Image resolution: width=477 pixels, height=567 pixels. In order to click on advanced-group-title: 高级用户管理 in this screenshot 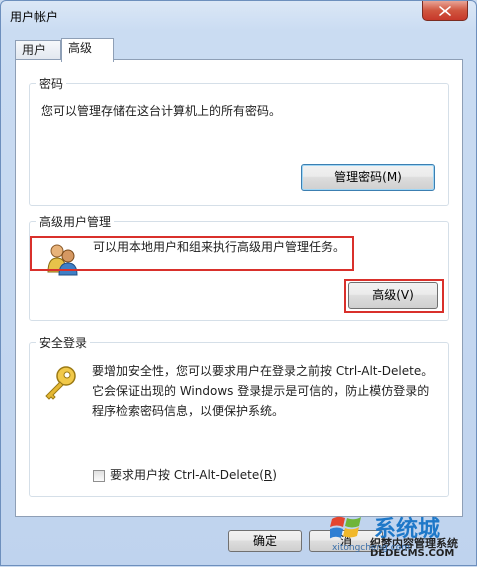, I will do `click(75, 221)`.